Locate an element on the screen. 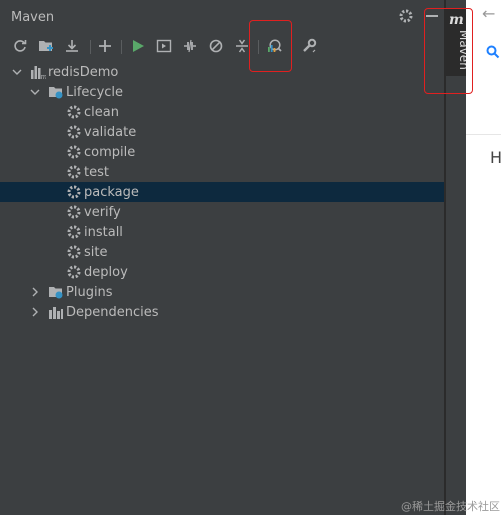 This screenshot has width=501, height=515. goal-label: install is located at coordinates (103, 232).